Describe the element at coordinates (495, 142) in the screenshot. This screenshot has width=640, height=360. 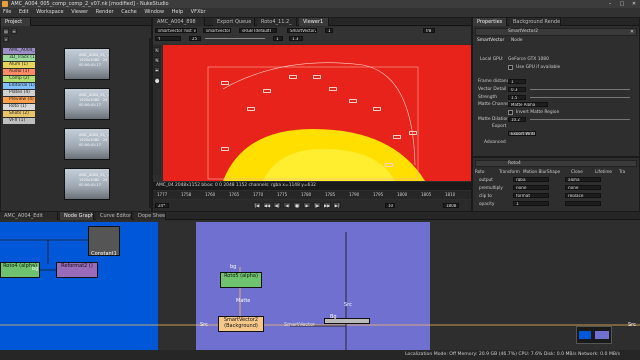
I see `advanced-group-label: Advanced` at that location.